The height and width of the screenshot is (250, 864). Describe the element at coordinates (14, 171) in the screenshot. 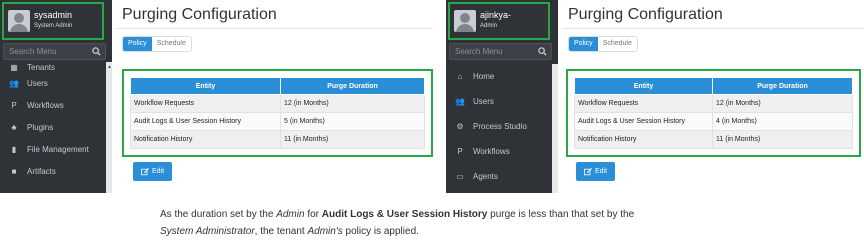

I see `artifact-icon: ■` at that location.